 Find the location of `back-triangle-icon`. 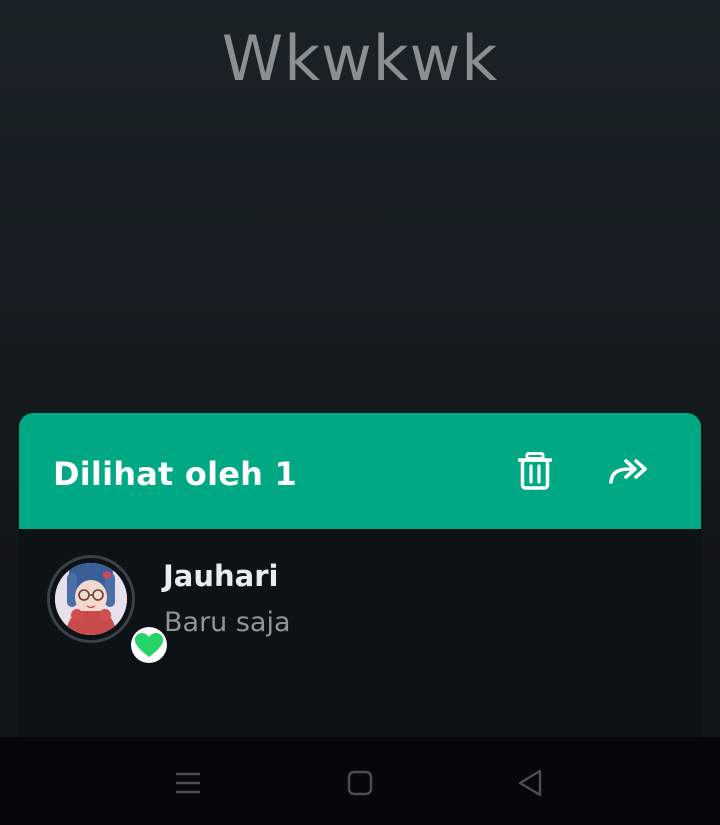

back-triangle-icon is located at coordinates (530, 783).